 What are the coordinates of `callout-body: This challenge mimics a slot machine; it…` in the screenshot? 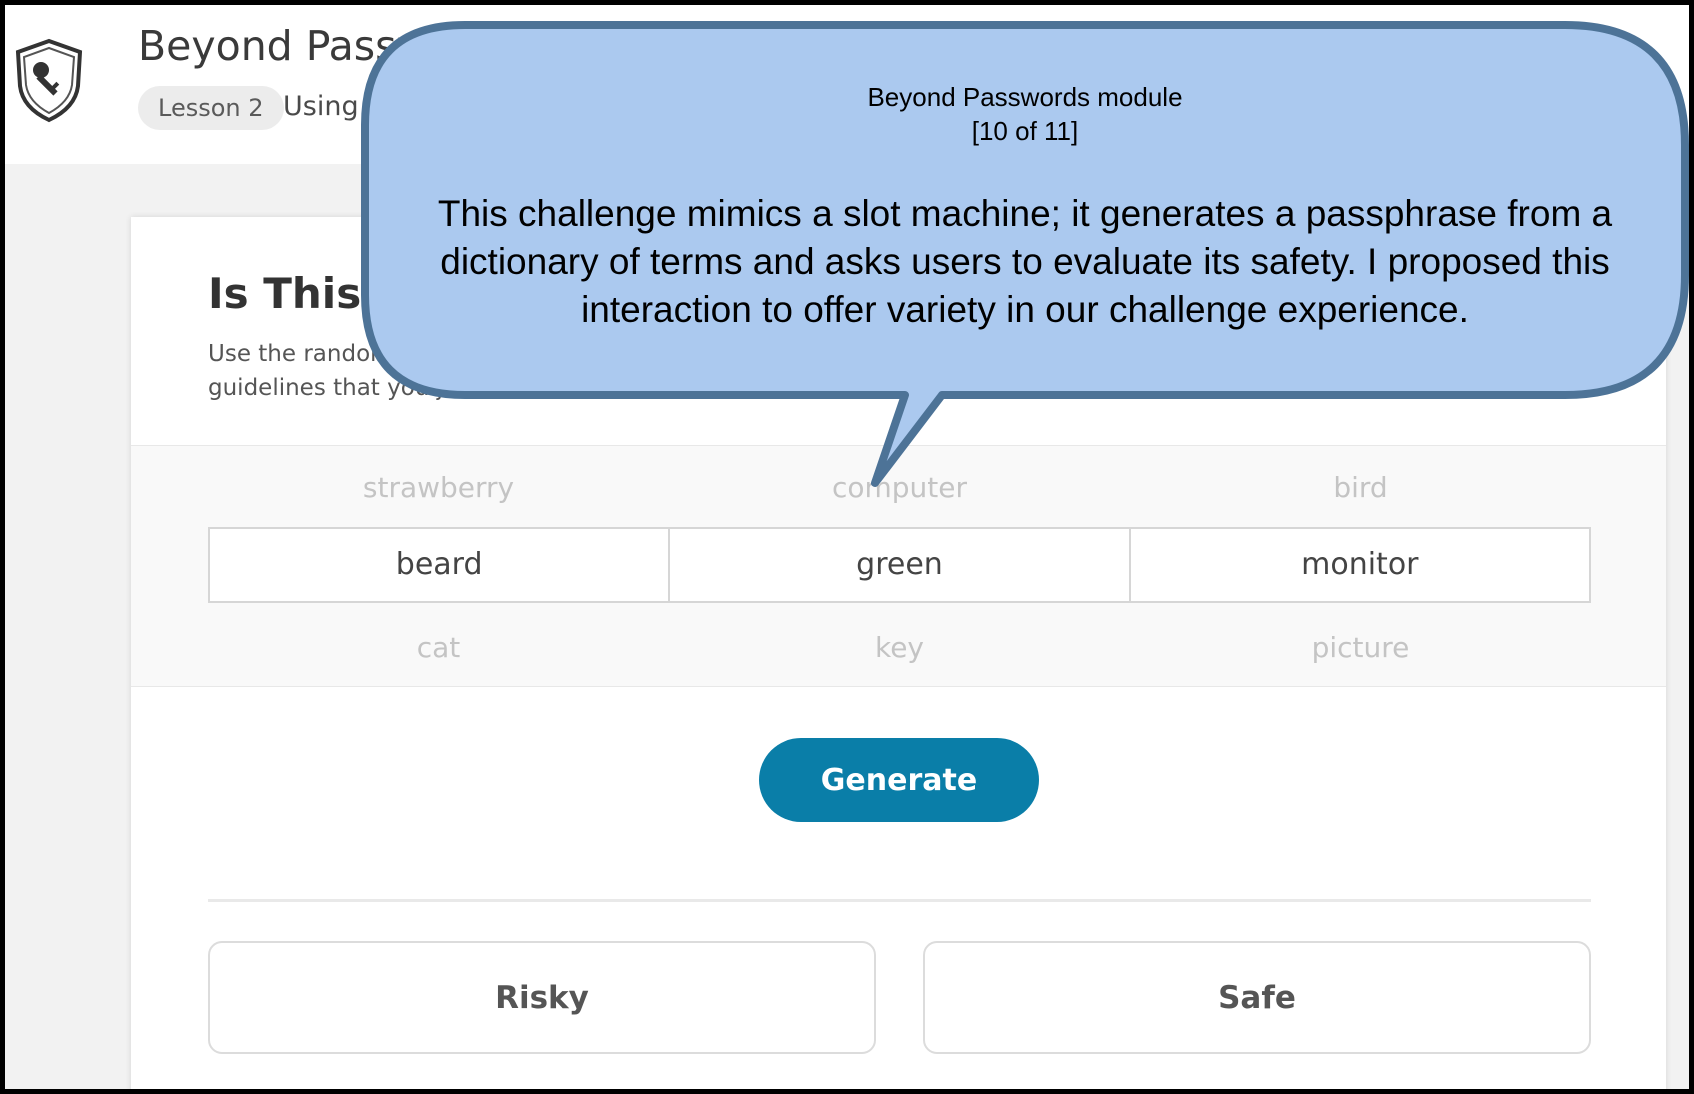 It's located at (1025, 261).